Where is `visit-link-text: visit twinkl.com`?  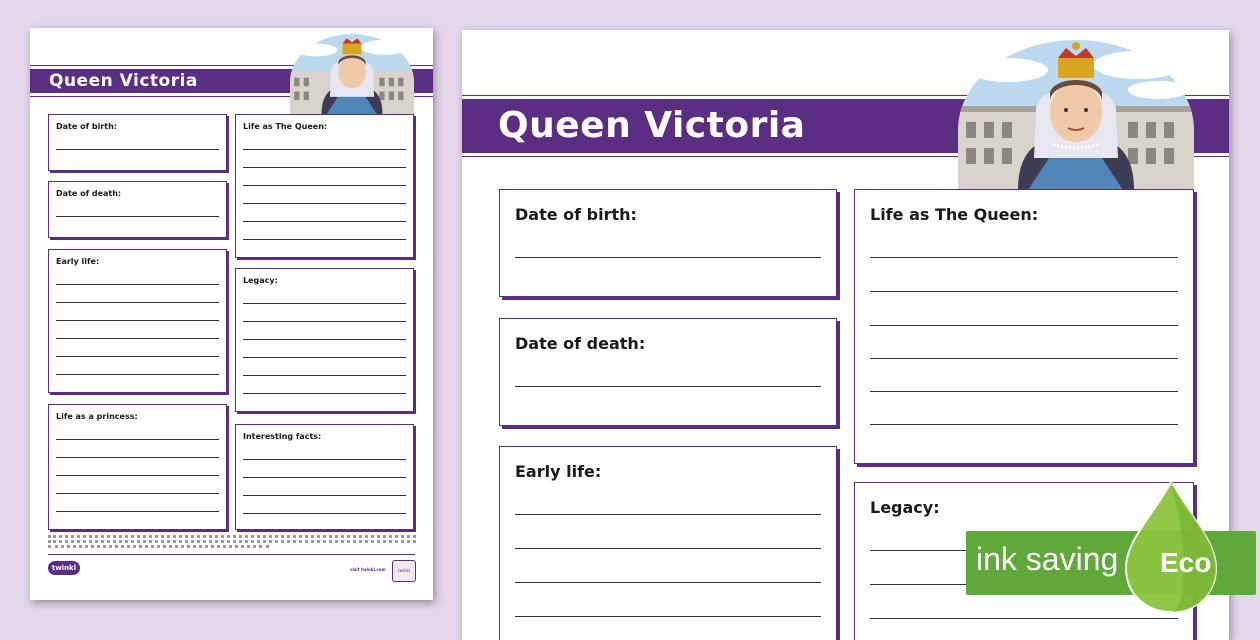
visit-link-text: visit twinkl.com is located at coordinates (368, 569).